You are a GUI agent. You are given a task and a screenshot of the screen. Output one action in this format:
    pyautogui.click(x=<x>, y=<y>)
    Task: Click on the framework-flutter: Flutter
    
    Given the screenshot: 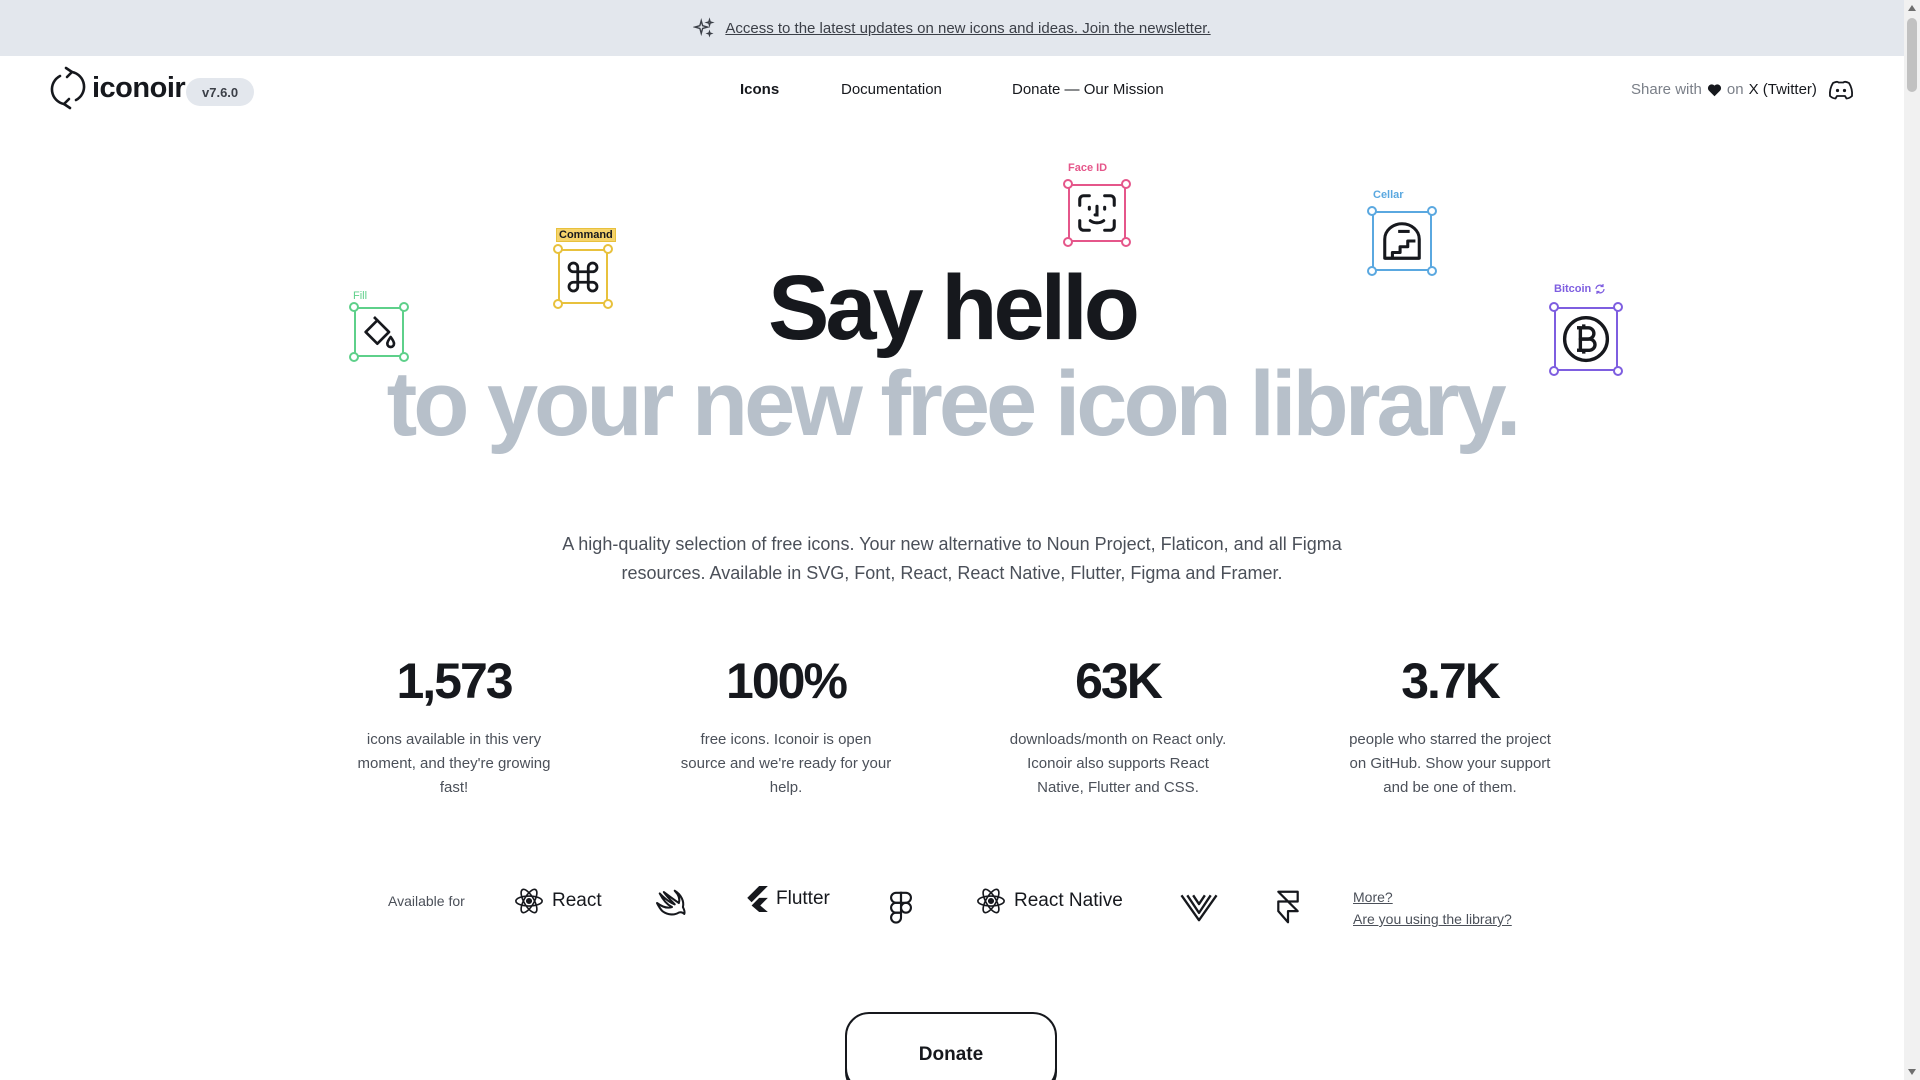 What is the action you would take?
    pyautogui.click(x=788, y=899)
    